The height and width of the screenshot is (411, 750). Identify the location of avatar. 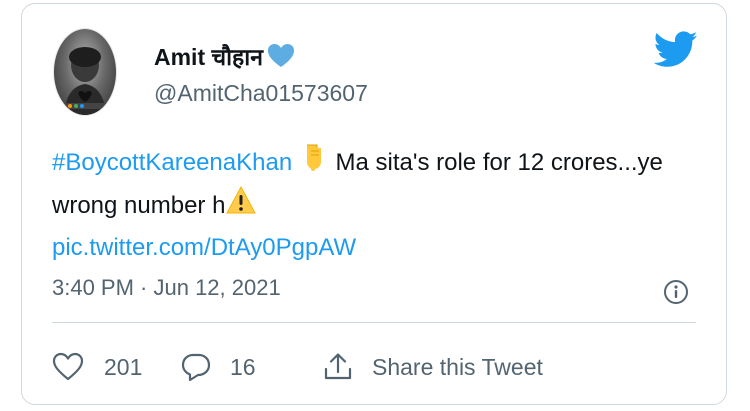
(85, 72).